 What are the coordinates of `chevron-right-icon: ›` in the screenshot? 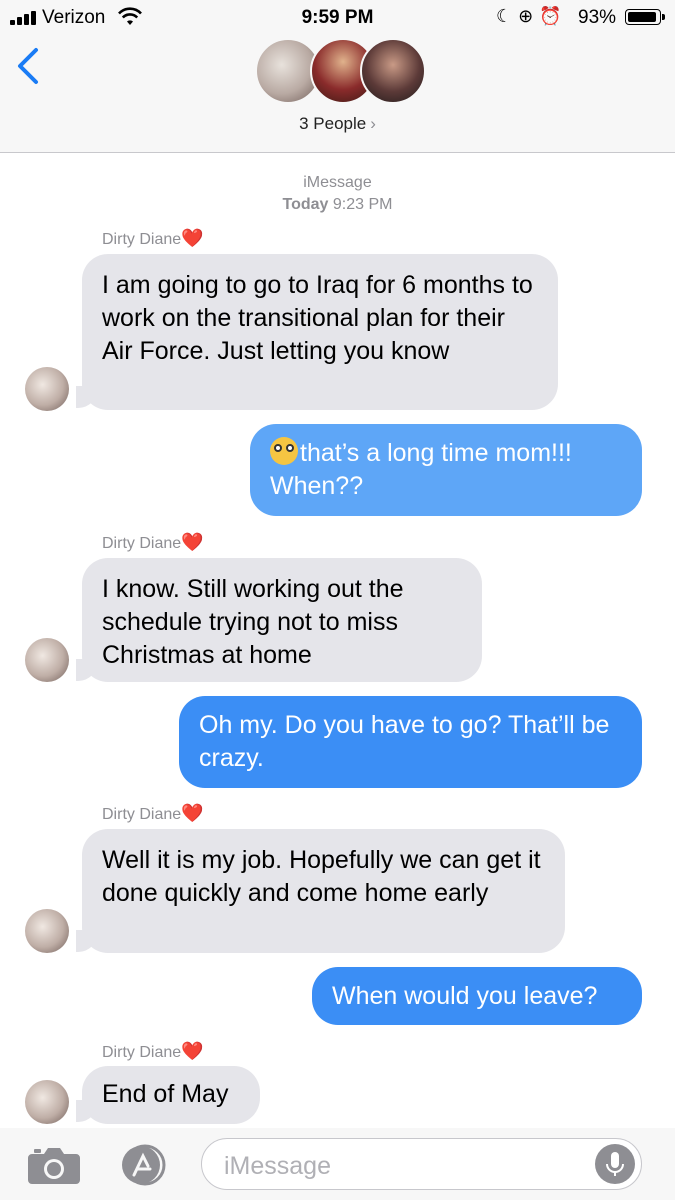 It's located at (373, 123).